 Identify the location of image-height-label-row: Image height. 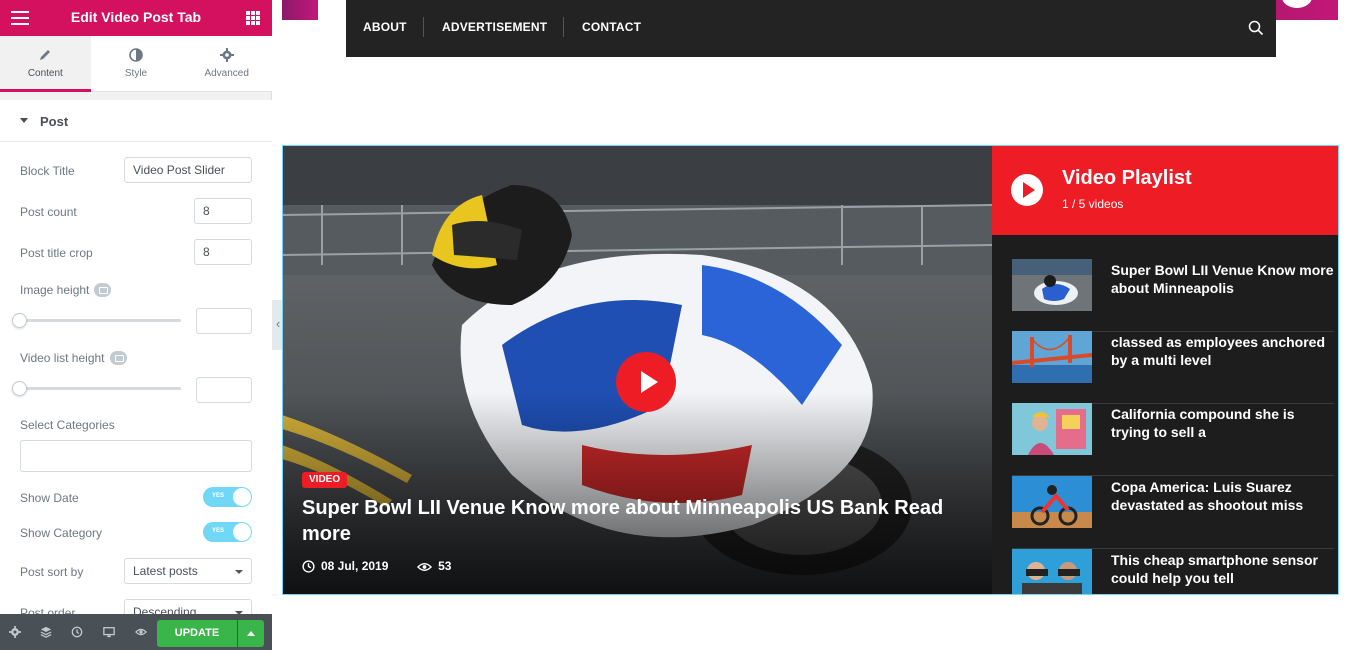
(66, 290).